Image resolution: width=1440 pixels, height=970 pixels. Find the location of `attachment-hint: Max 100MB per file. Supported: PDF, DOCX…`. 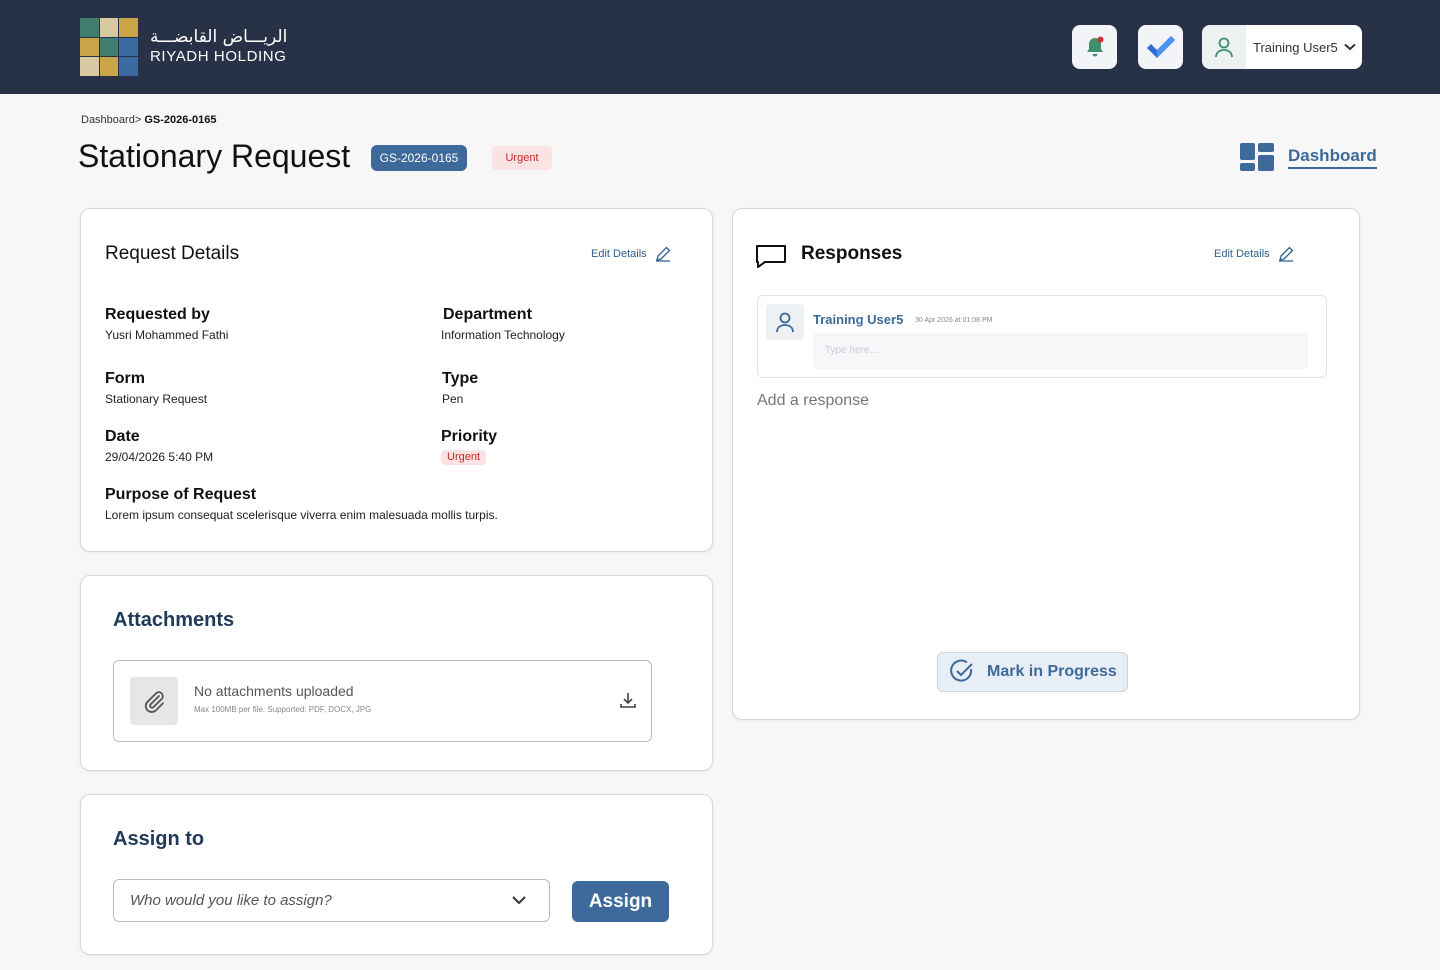

attachment-hint: Max 100MB per file. Supported: PDF, DOCX… is located at coordinates (283, 709).